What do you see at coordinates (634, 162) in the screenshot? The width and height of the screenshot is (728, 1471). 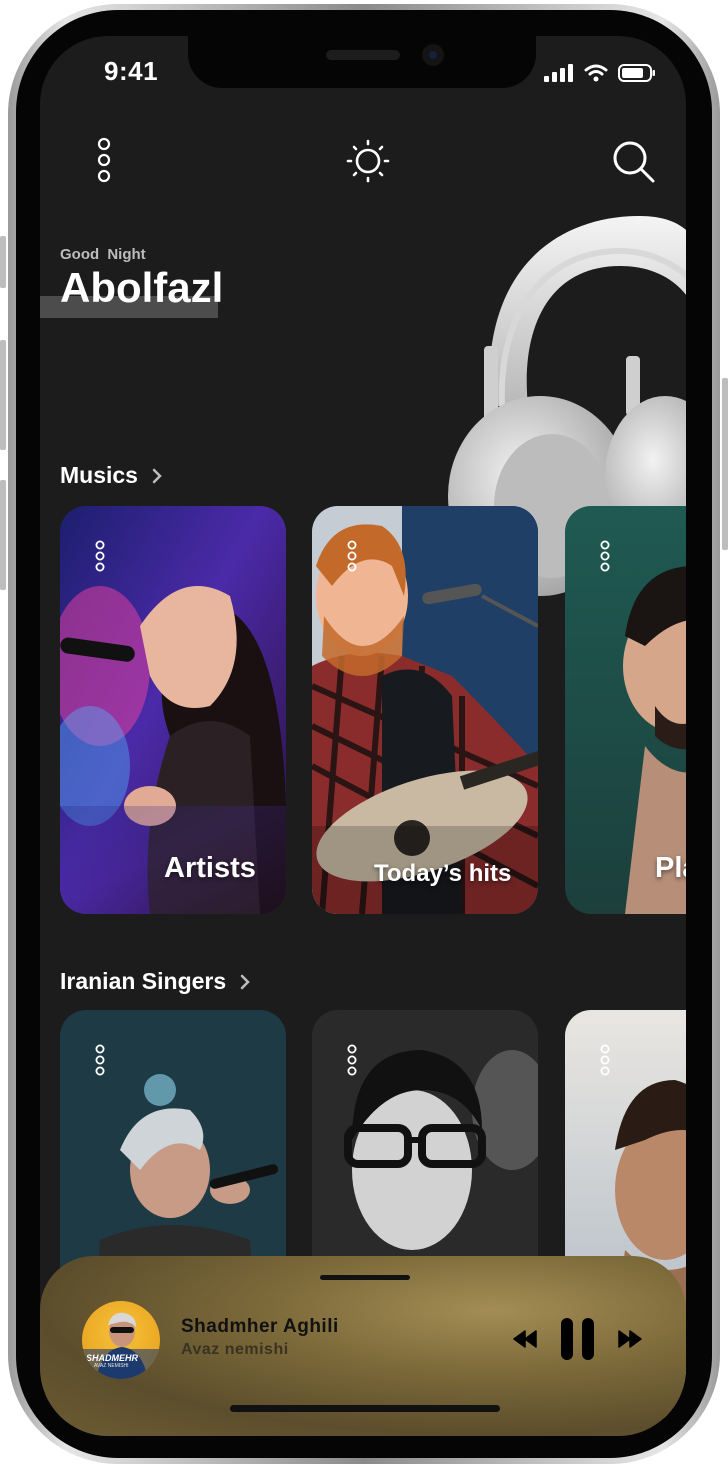 I see `search-icon` at bounding box center [634, 162].